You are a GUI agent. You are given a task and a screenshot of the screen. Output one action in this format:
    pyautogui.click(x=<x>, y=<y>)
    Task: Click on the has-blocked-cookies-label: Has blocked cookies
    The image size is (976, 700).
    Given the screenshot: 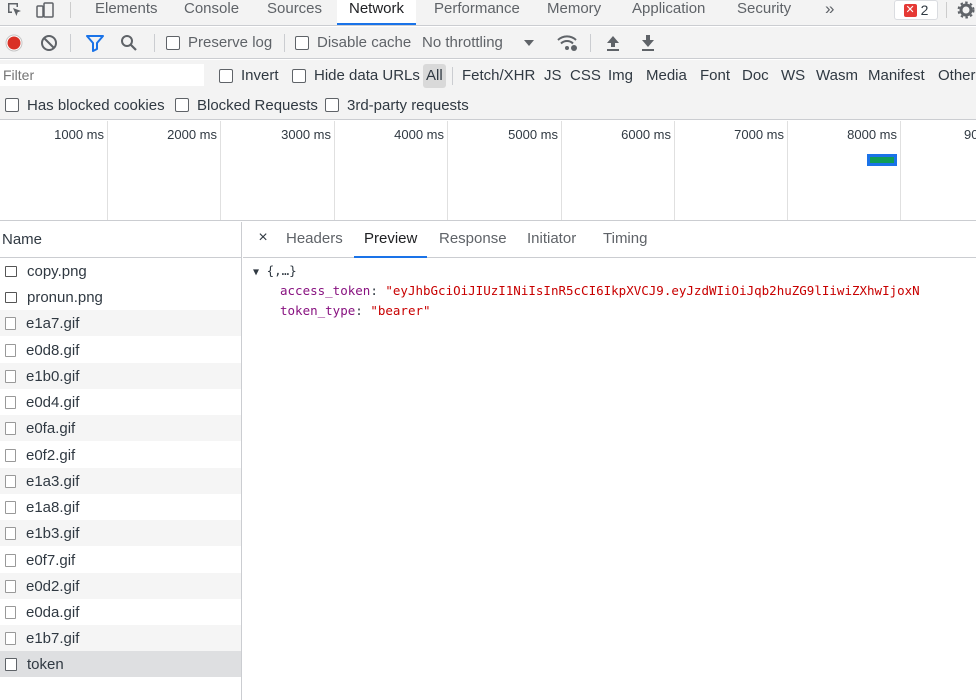 What is the action you would take?
    pyautogui.click(x=96, y=105)
    